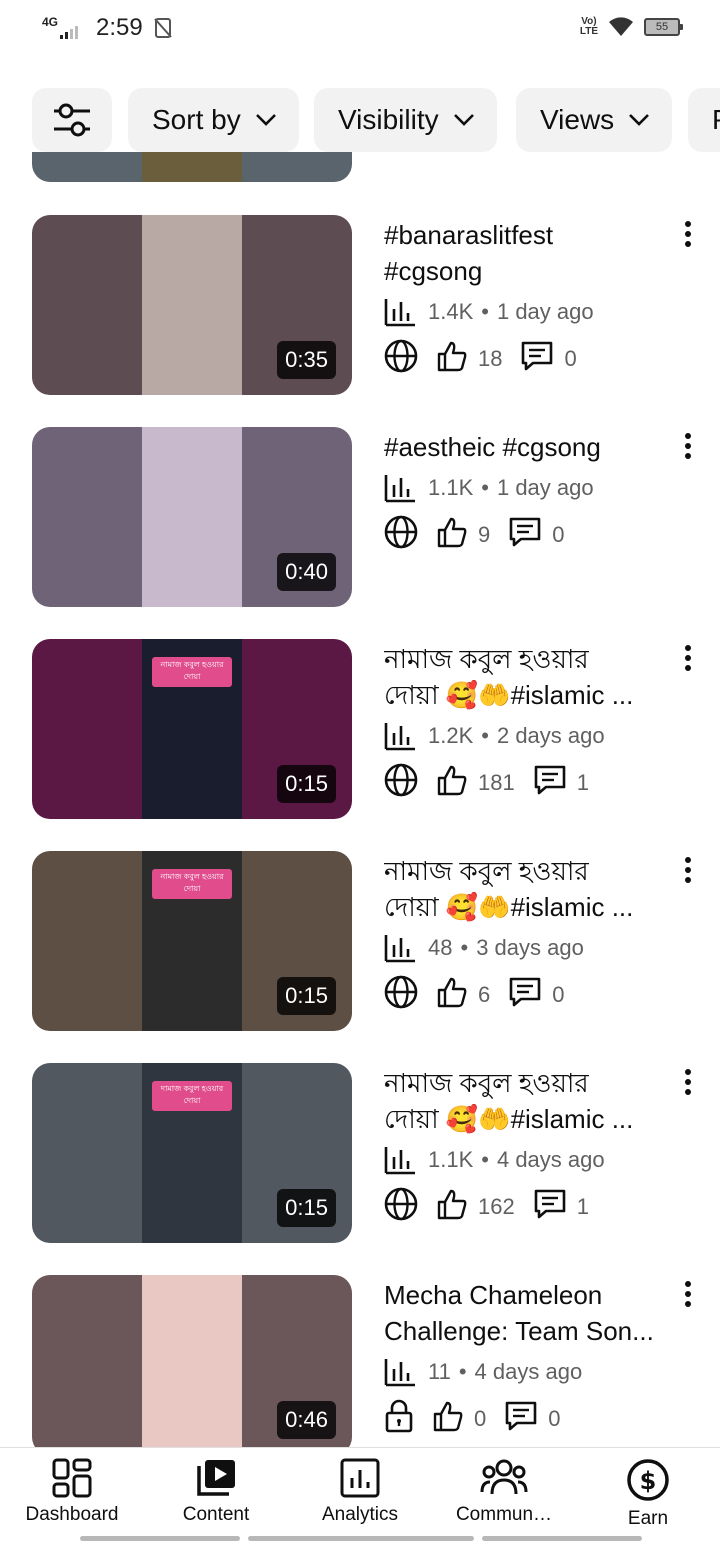  I want to click on video-row: 0:40 #aestheic #cgsong 1.1K • 1 day ago 9 0, so click(360, 517).